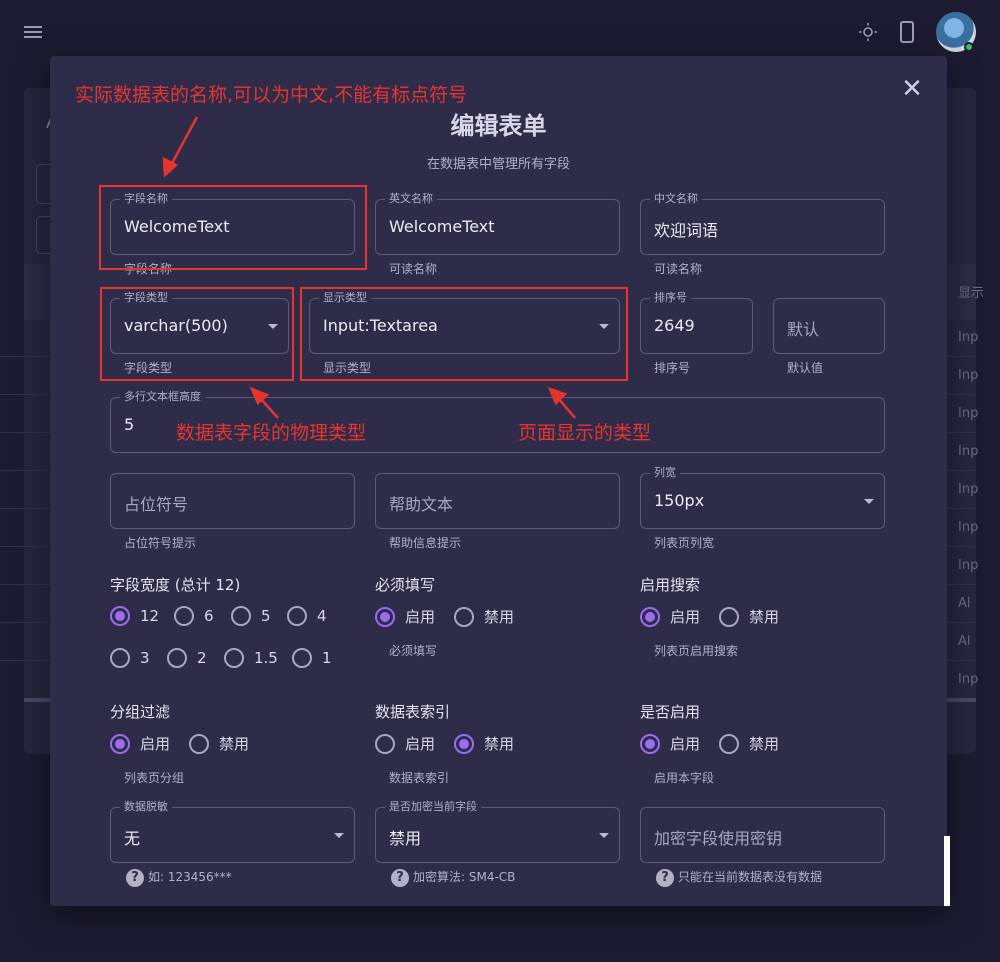 Image resolution: width=1000 pixels, height=962 pixels. Describe the element at coordinates (498, 126) in the screenshot. I see `dialog-title: 编辑表单` at that location.